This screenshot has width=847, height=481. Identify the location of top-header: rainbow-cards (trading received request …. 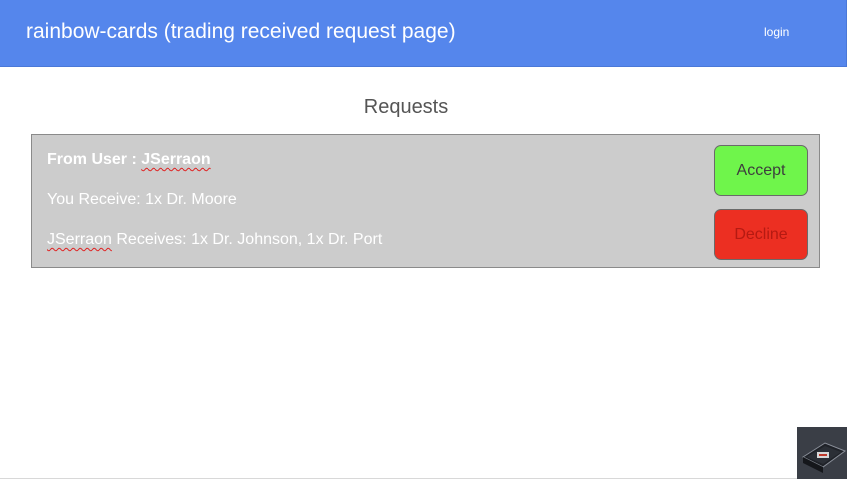
(423, 33).